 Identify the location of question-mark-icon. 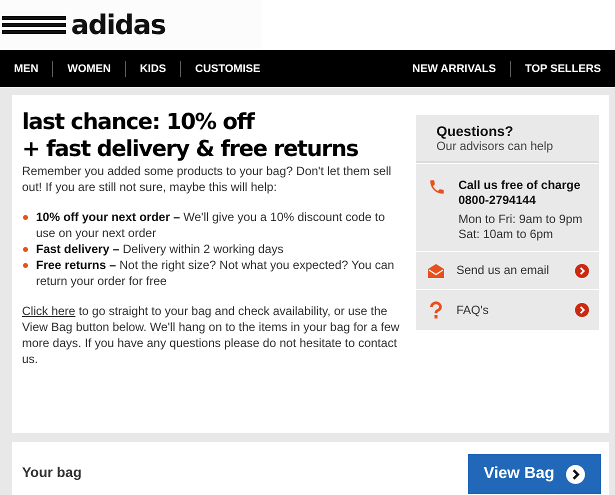
(436, 310).